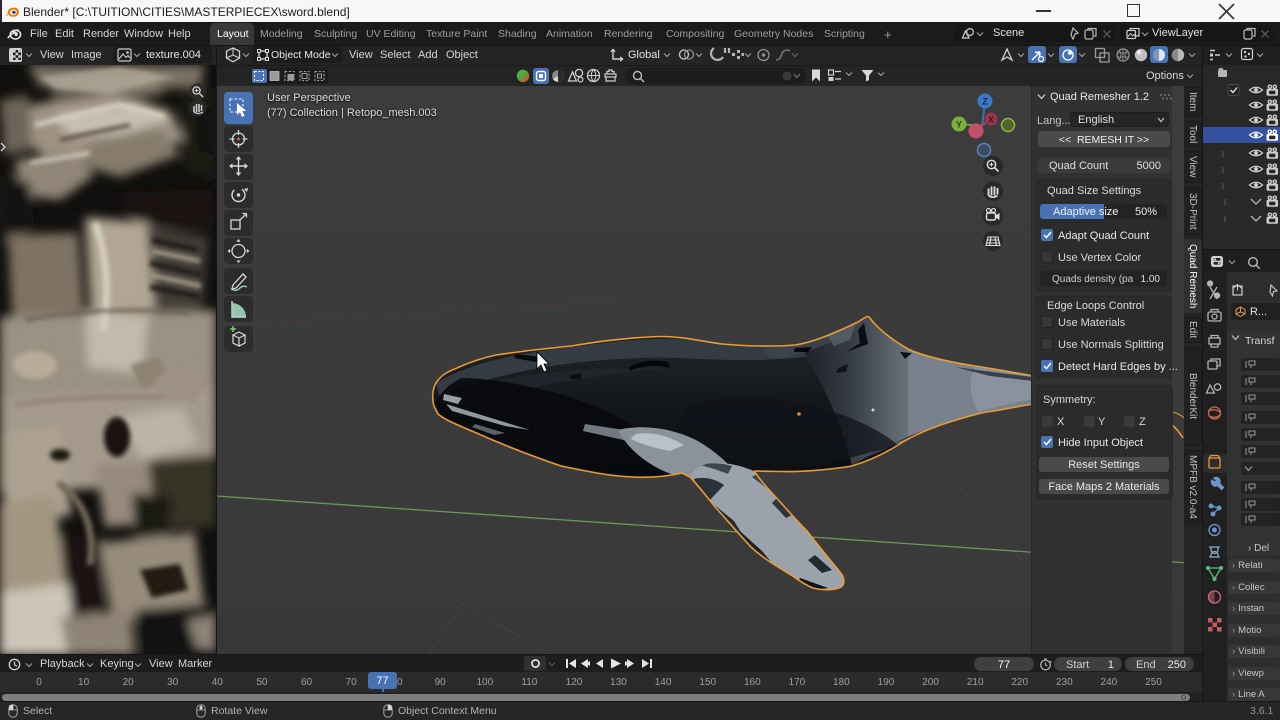  I want to click on svg-text: X, so click(991, 120).